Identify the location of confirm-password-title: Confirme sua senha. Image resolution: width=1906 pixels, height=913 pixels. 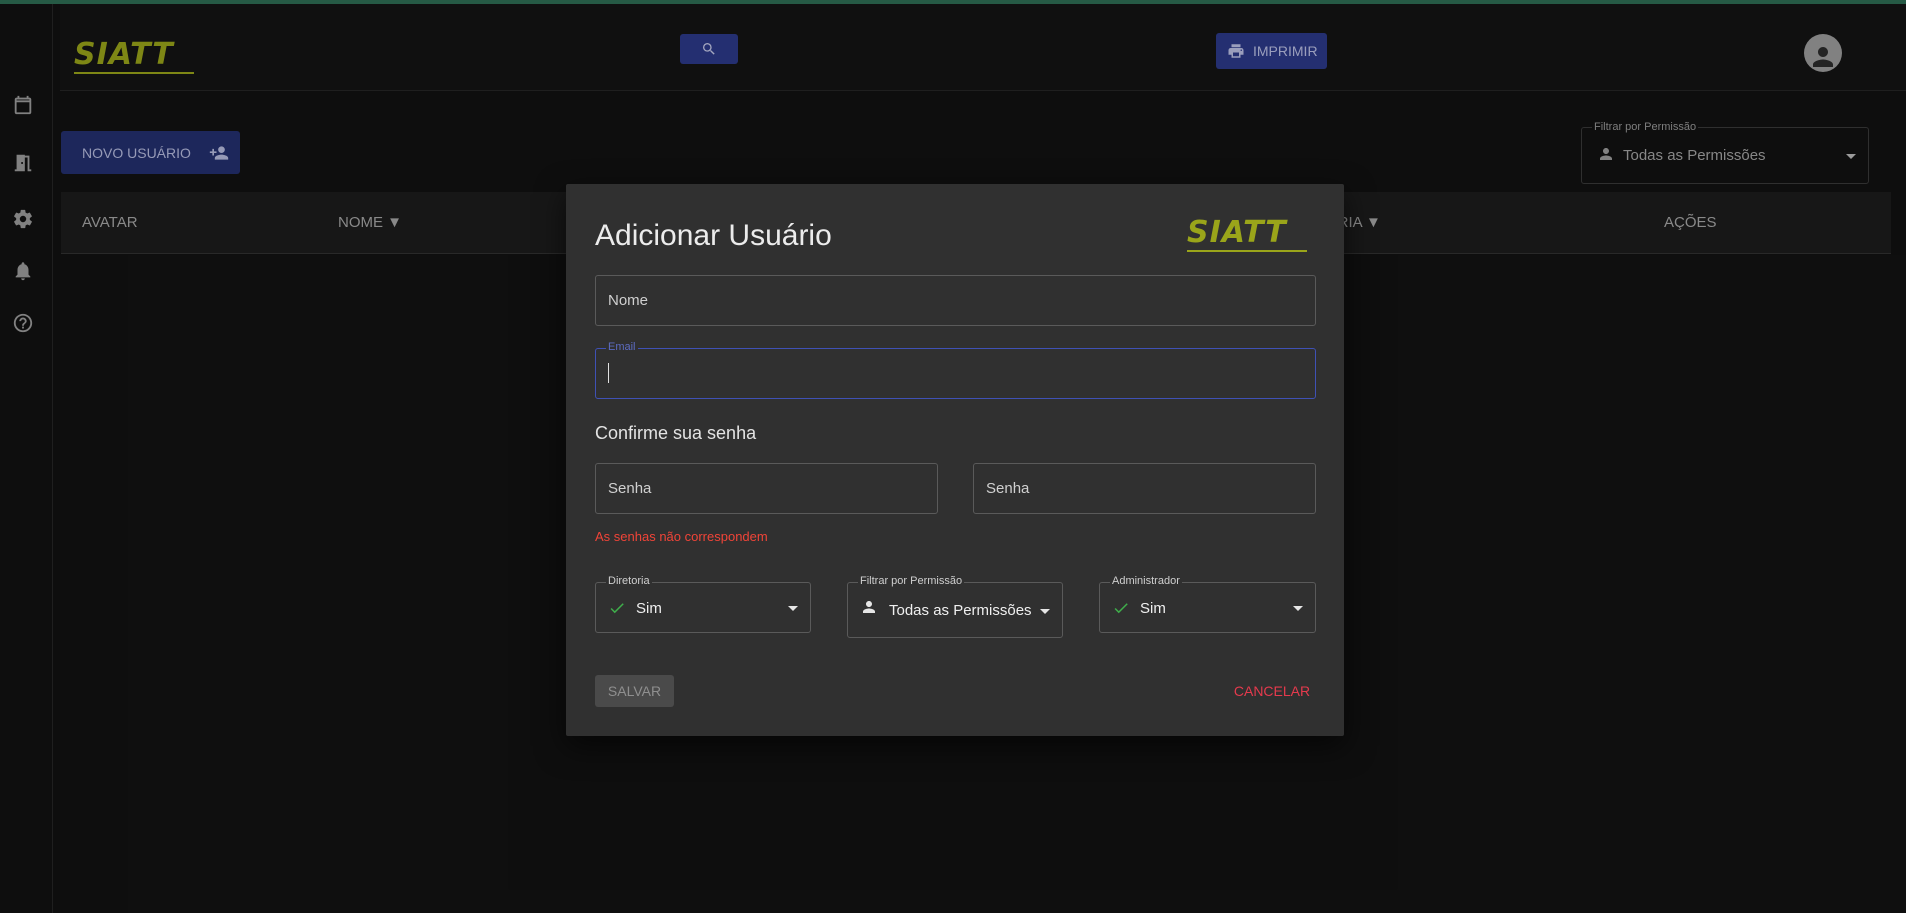
(676, 433).